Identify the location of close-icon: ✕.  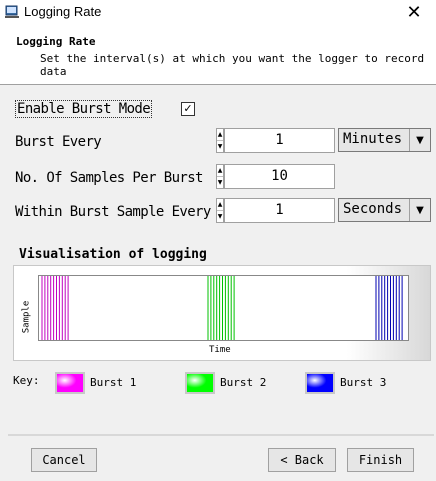
(414, 12).